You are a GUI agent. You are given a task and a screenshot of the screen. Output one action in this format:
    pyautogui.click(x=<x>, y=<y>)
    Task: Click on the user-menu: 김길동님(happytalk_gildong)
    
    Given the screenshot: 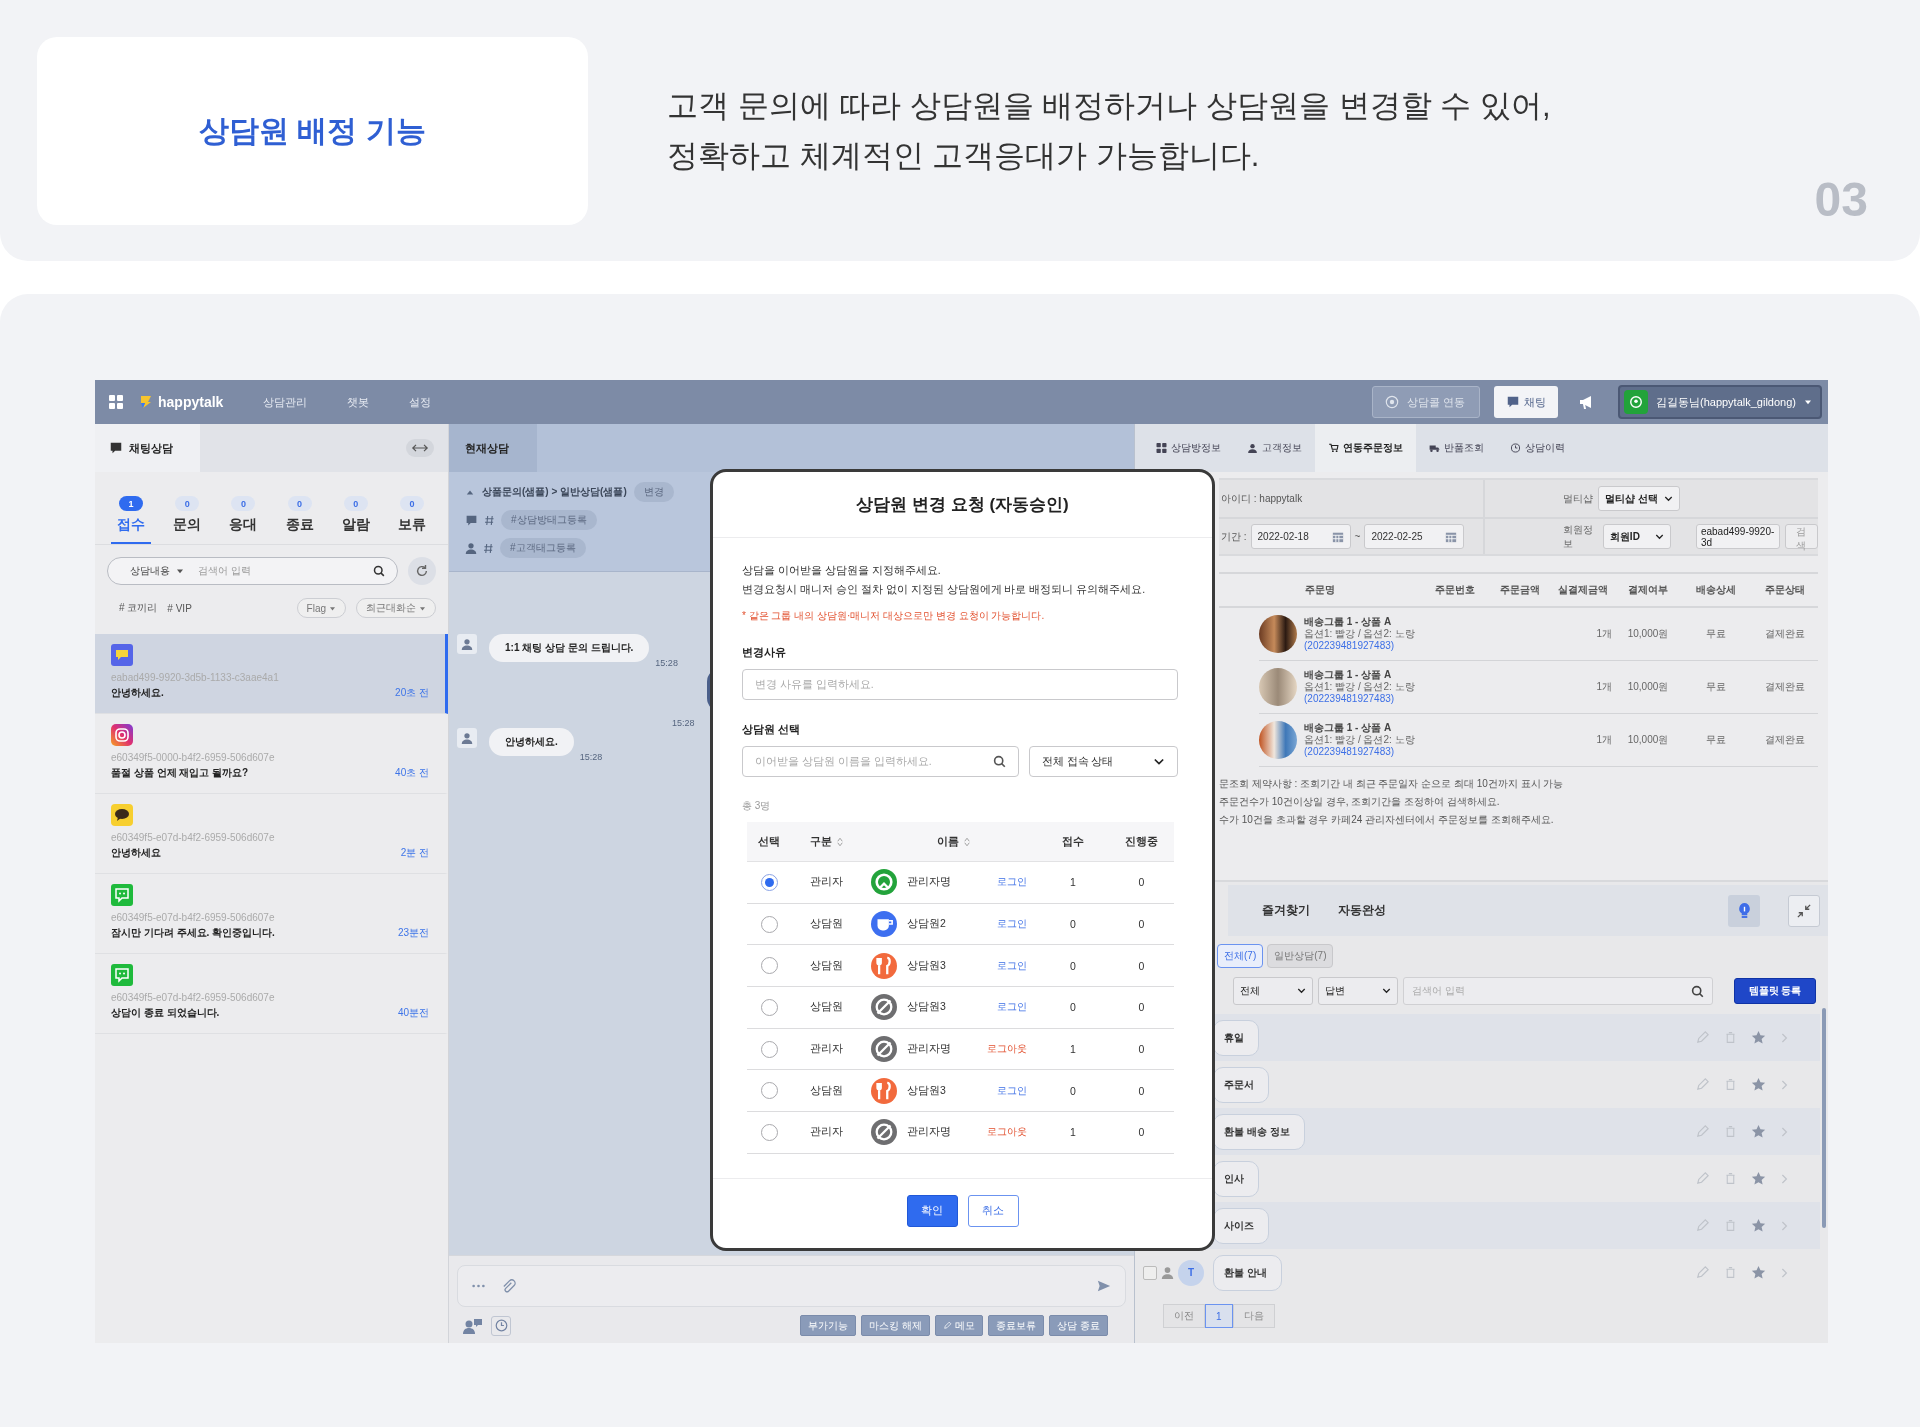 What is the action you would take?
    pyautogui.click(x=1720, y=402)
    